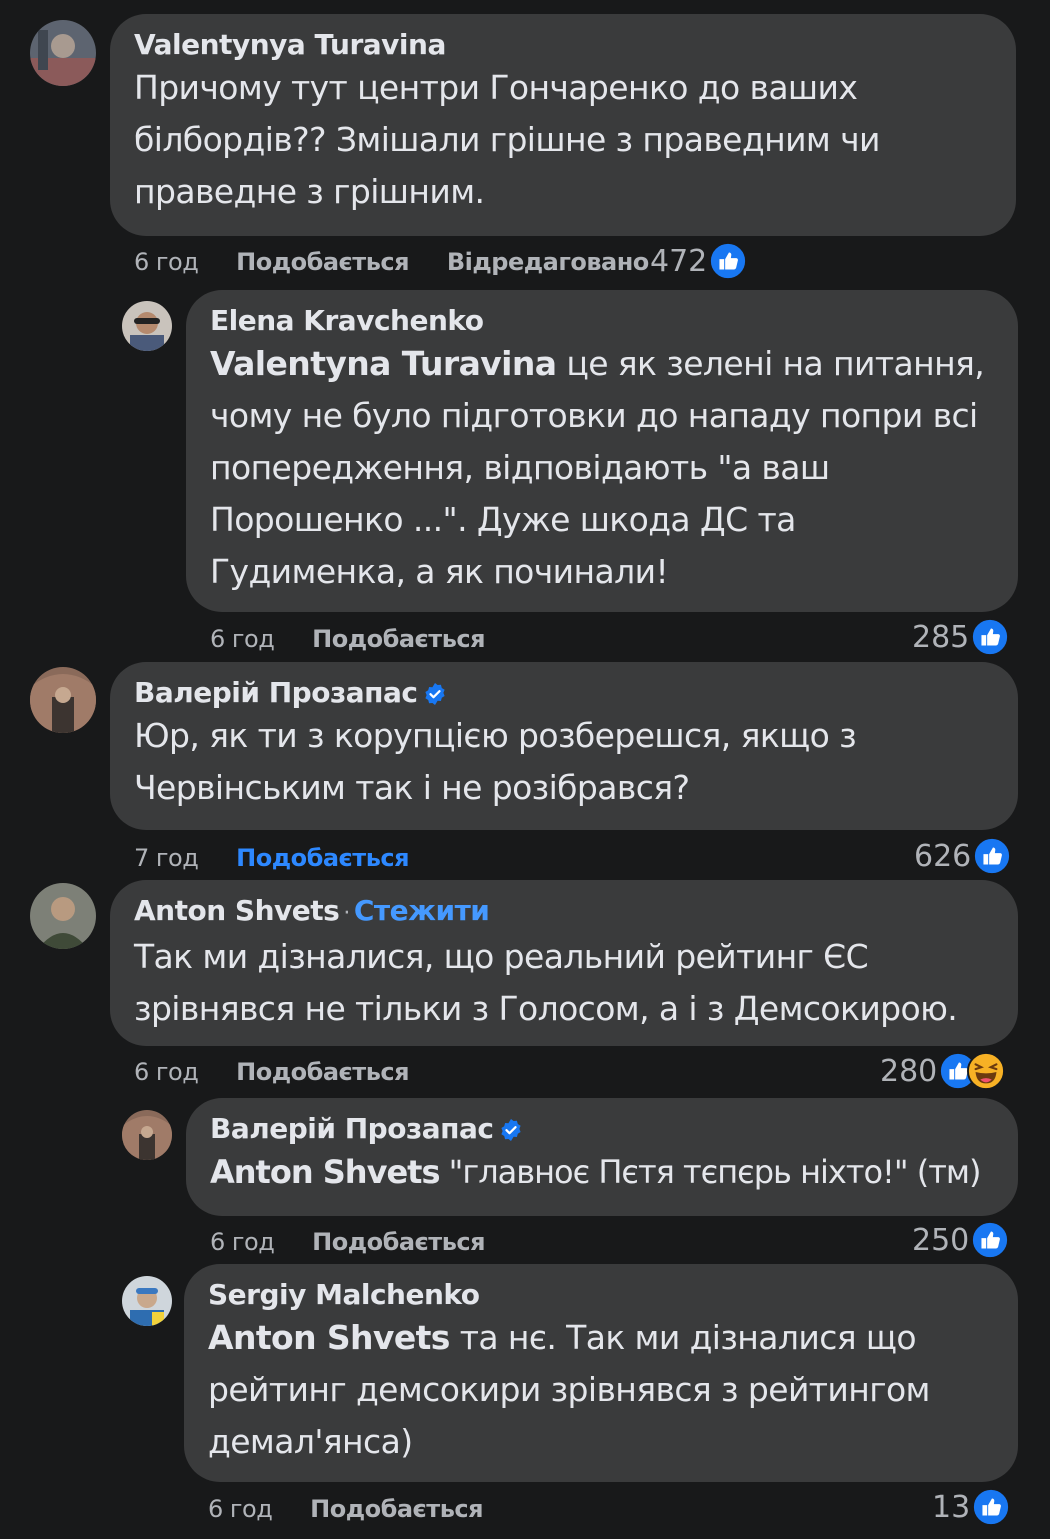  What do you see at coordinates (941, 1240) in the screenshot?
I see `reaction-count: 250` at bounding box center [941, 1240].